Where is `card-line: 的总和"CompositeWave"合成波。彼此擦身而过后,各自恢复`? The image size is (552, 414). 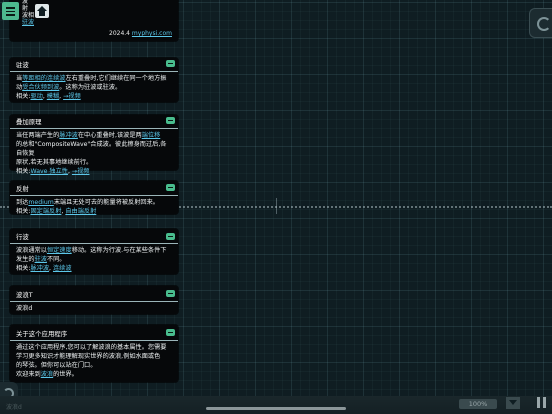 card-line: 的总和"CompositeWave"合成波。彼此擦身而过后,各自恢复 is located at coordinates (91, 149).